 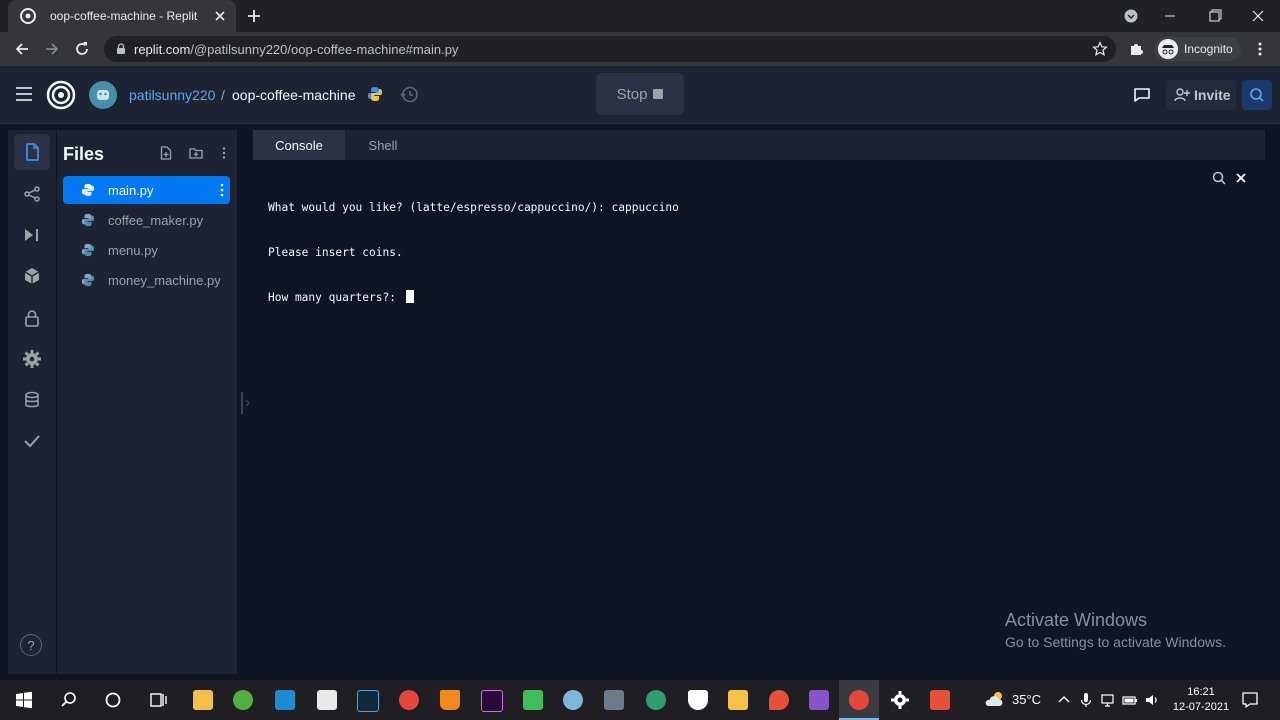 What do you see at coordinates (327, 700) in the screenshot?
I see `app-h-icon` at bounding box center [327, 700].